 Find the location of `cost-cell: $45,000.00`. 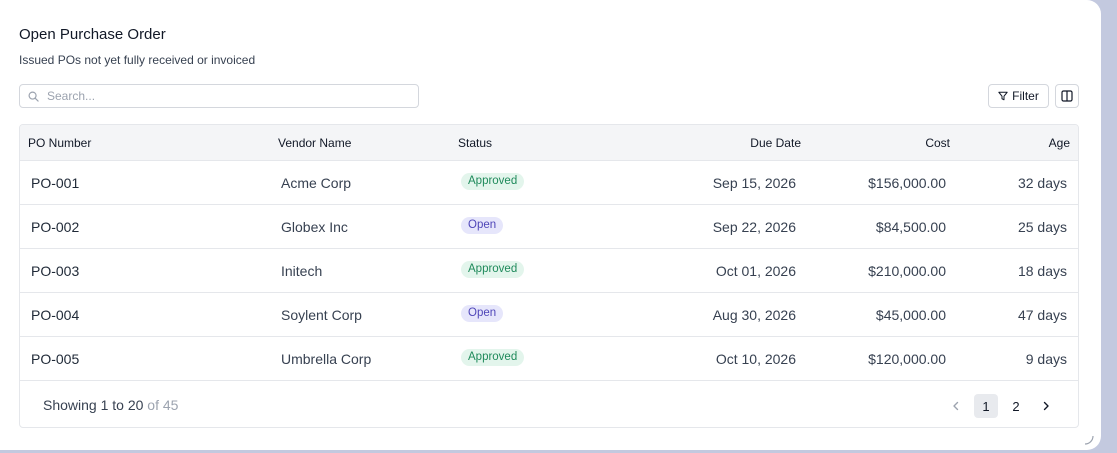

cost-cell: $45,000.00 is located at coordinates (910, 315).